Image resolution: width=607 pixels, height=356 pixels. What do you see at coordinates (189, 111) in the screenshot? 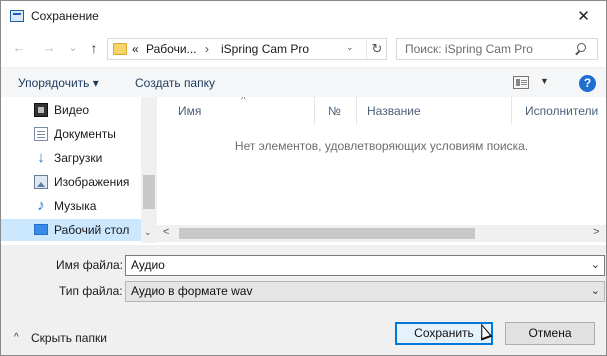
I see `column-header-name: Имя` at bounding box center [189, 111].